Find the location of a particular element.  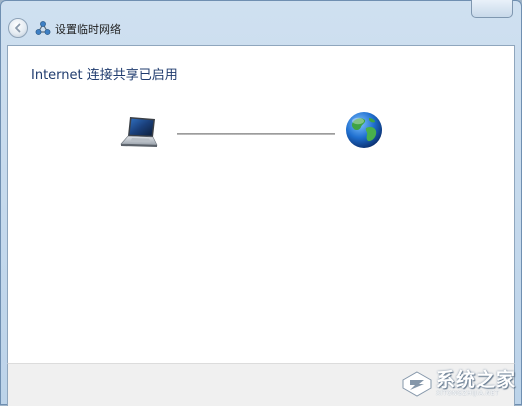

window-title: 设置临时网络 is located at coordinates (88, 29).